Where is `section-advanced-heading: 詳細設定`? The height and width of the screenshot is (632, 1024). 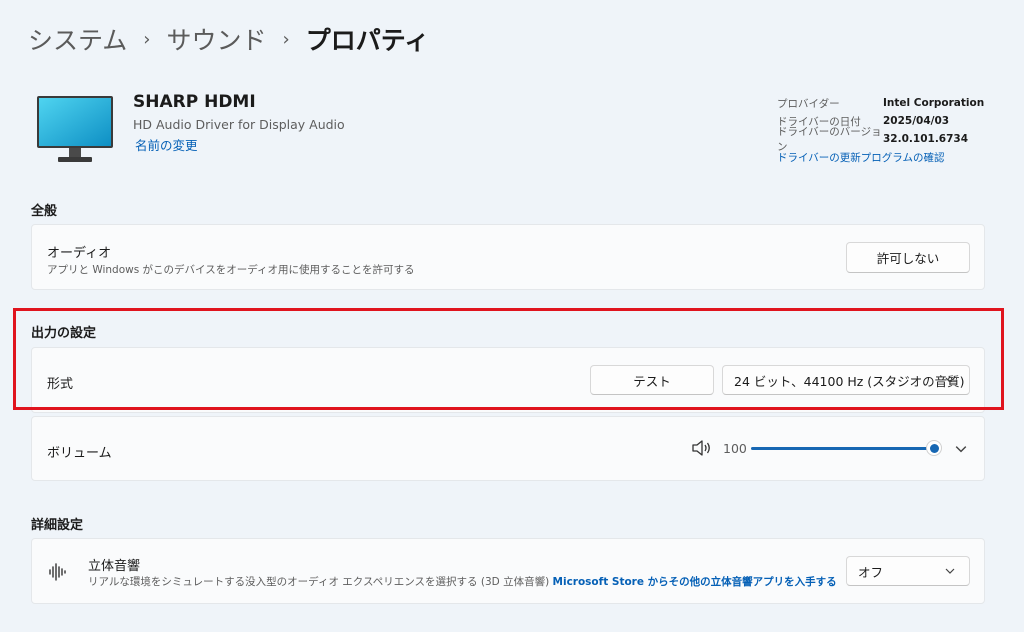 section-advanced-heading: 詳細設定 is located at coordinates (57, 525).